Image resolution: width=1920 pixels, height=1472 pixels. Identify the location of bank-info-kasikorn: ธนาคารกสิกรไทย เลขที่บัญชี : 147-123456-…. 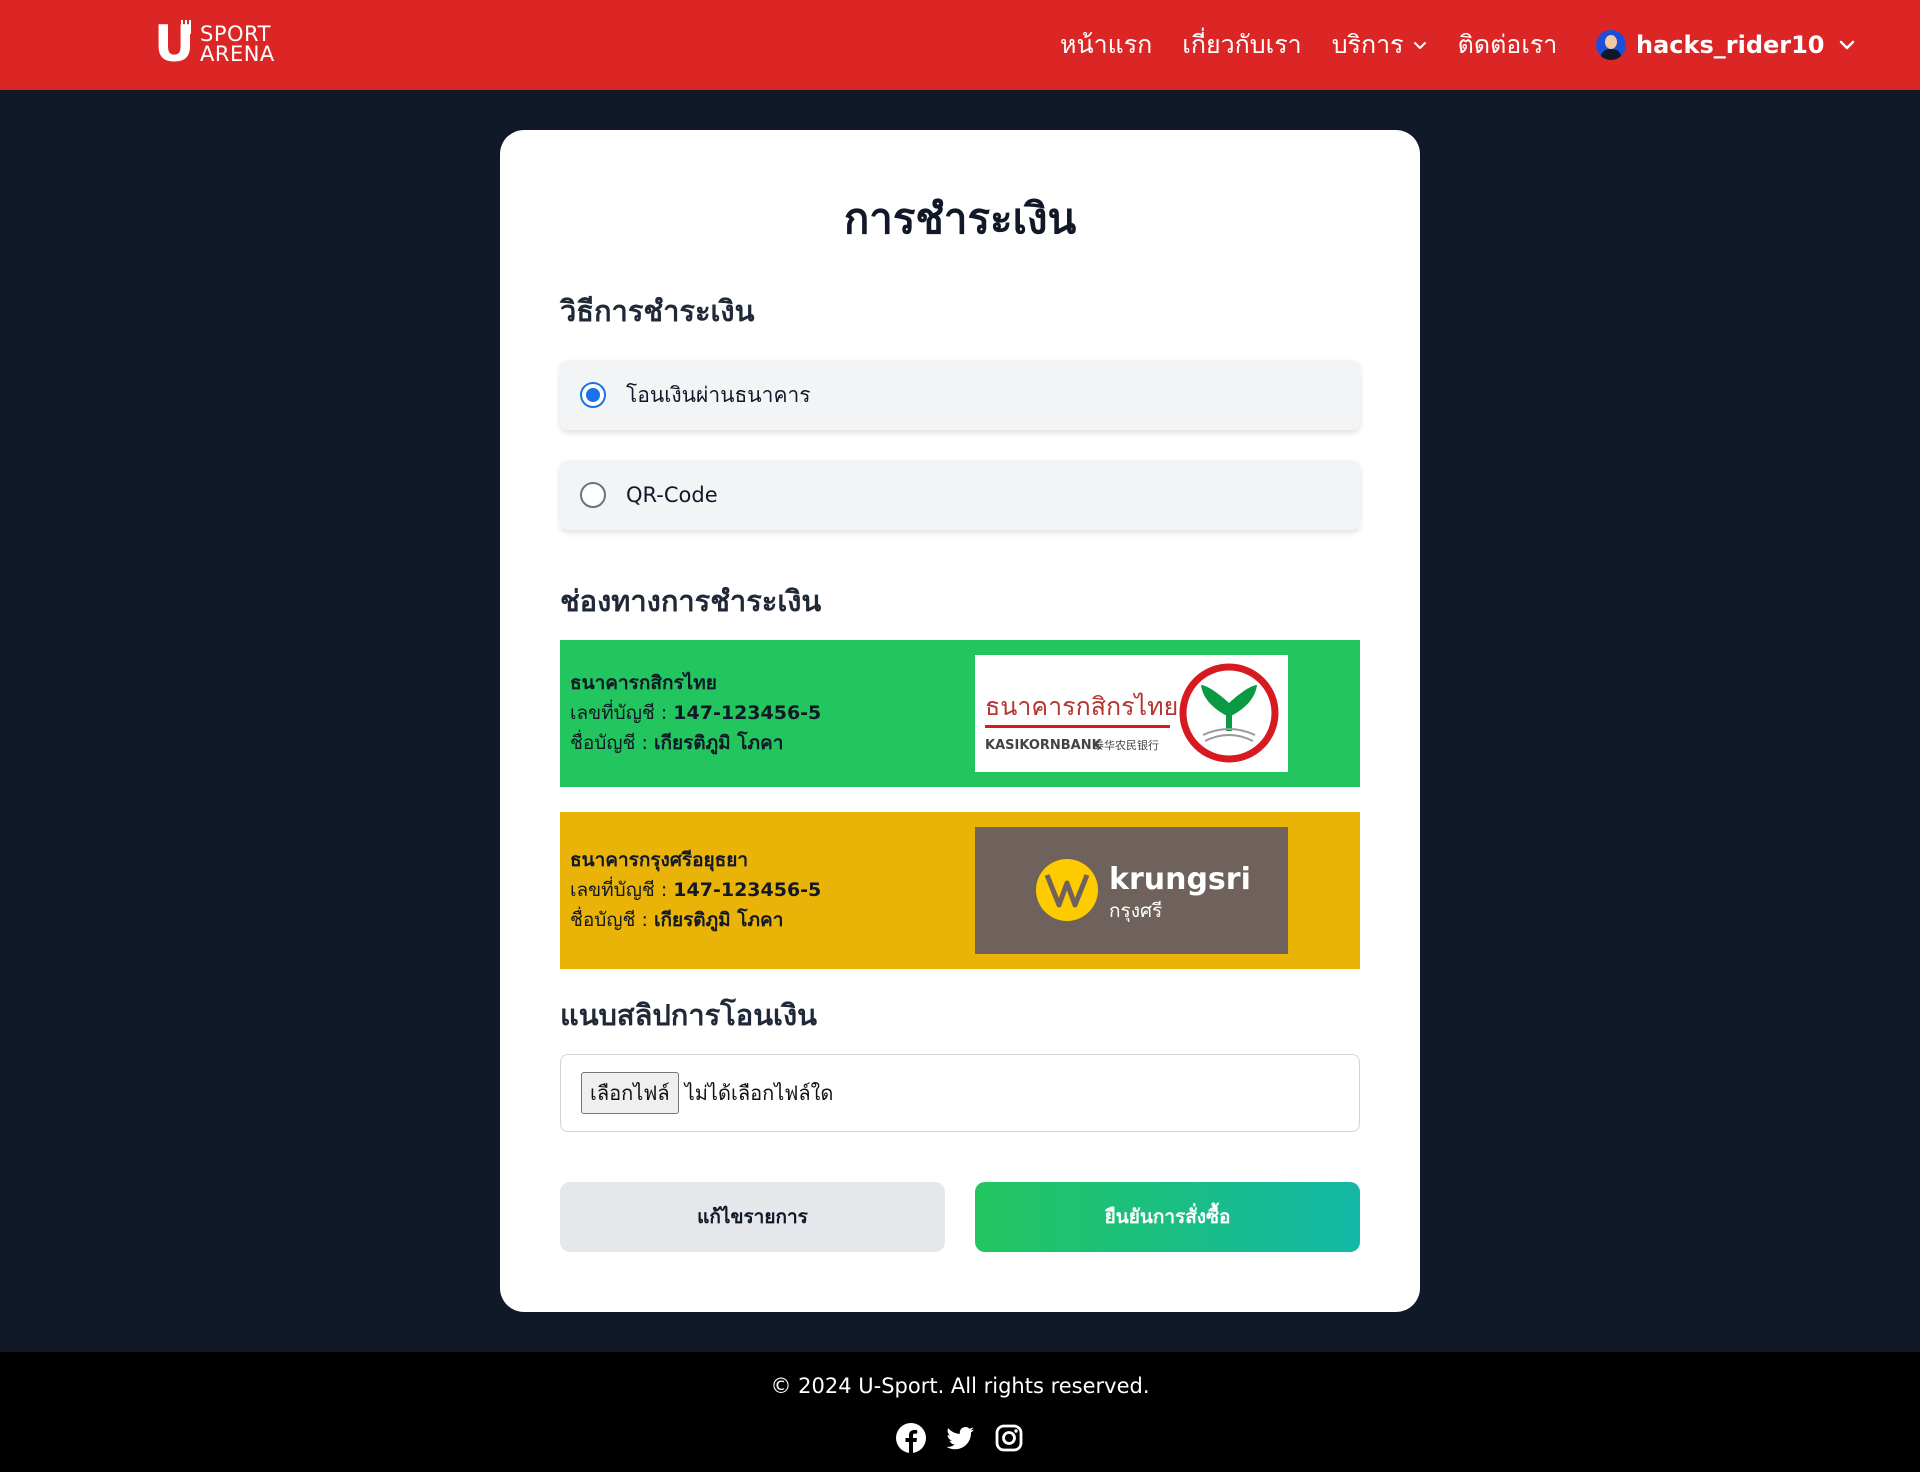
(695, 713).